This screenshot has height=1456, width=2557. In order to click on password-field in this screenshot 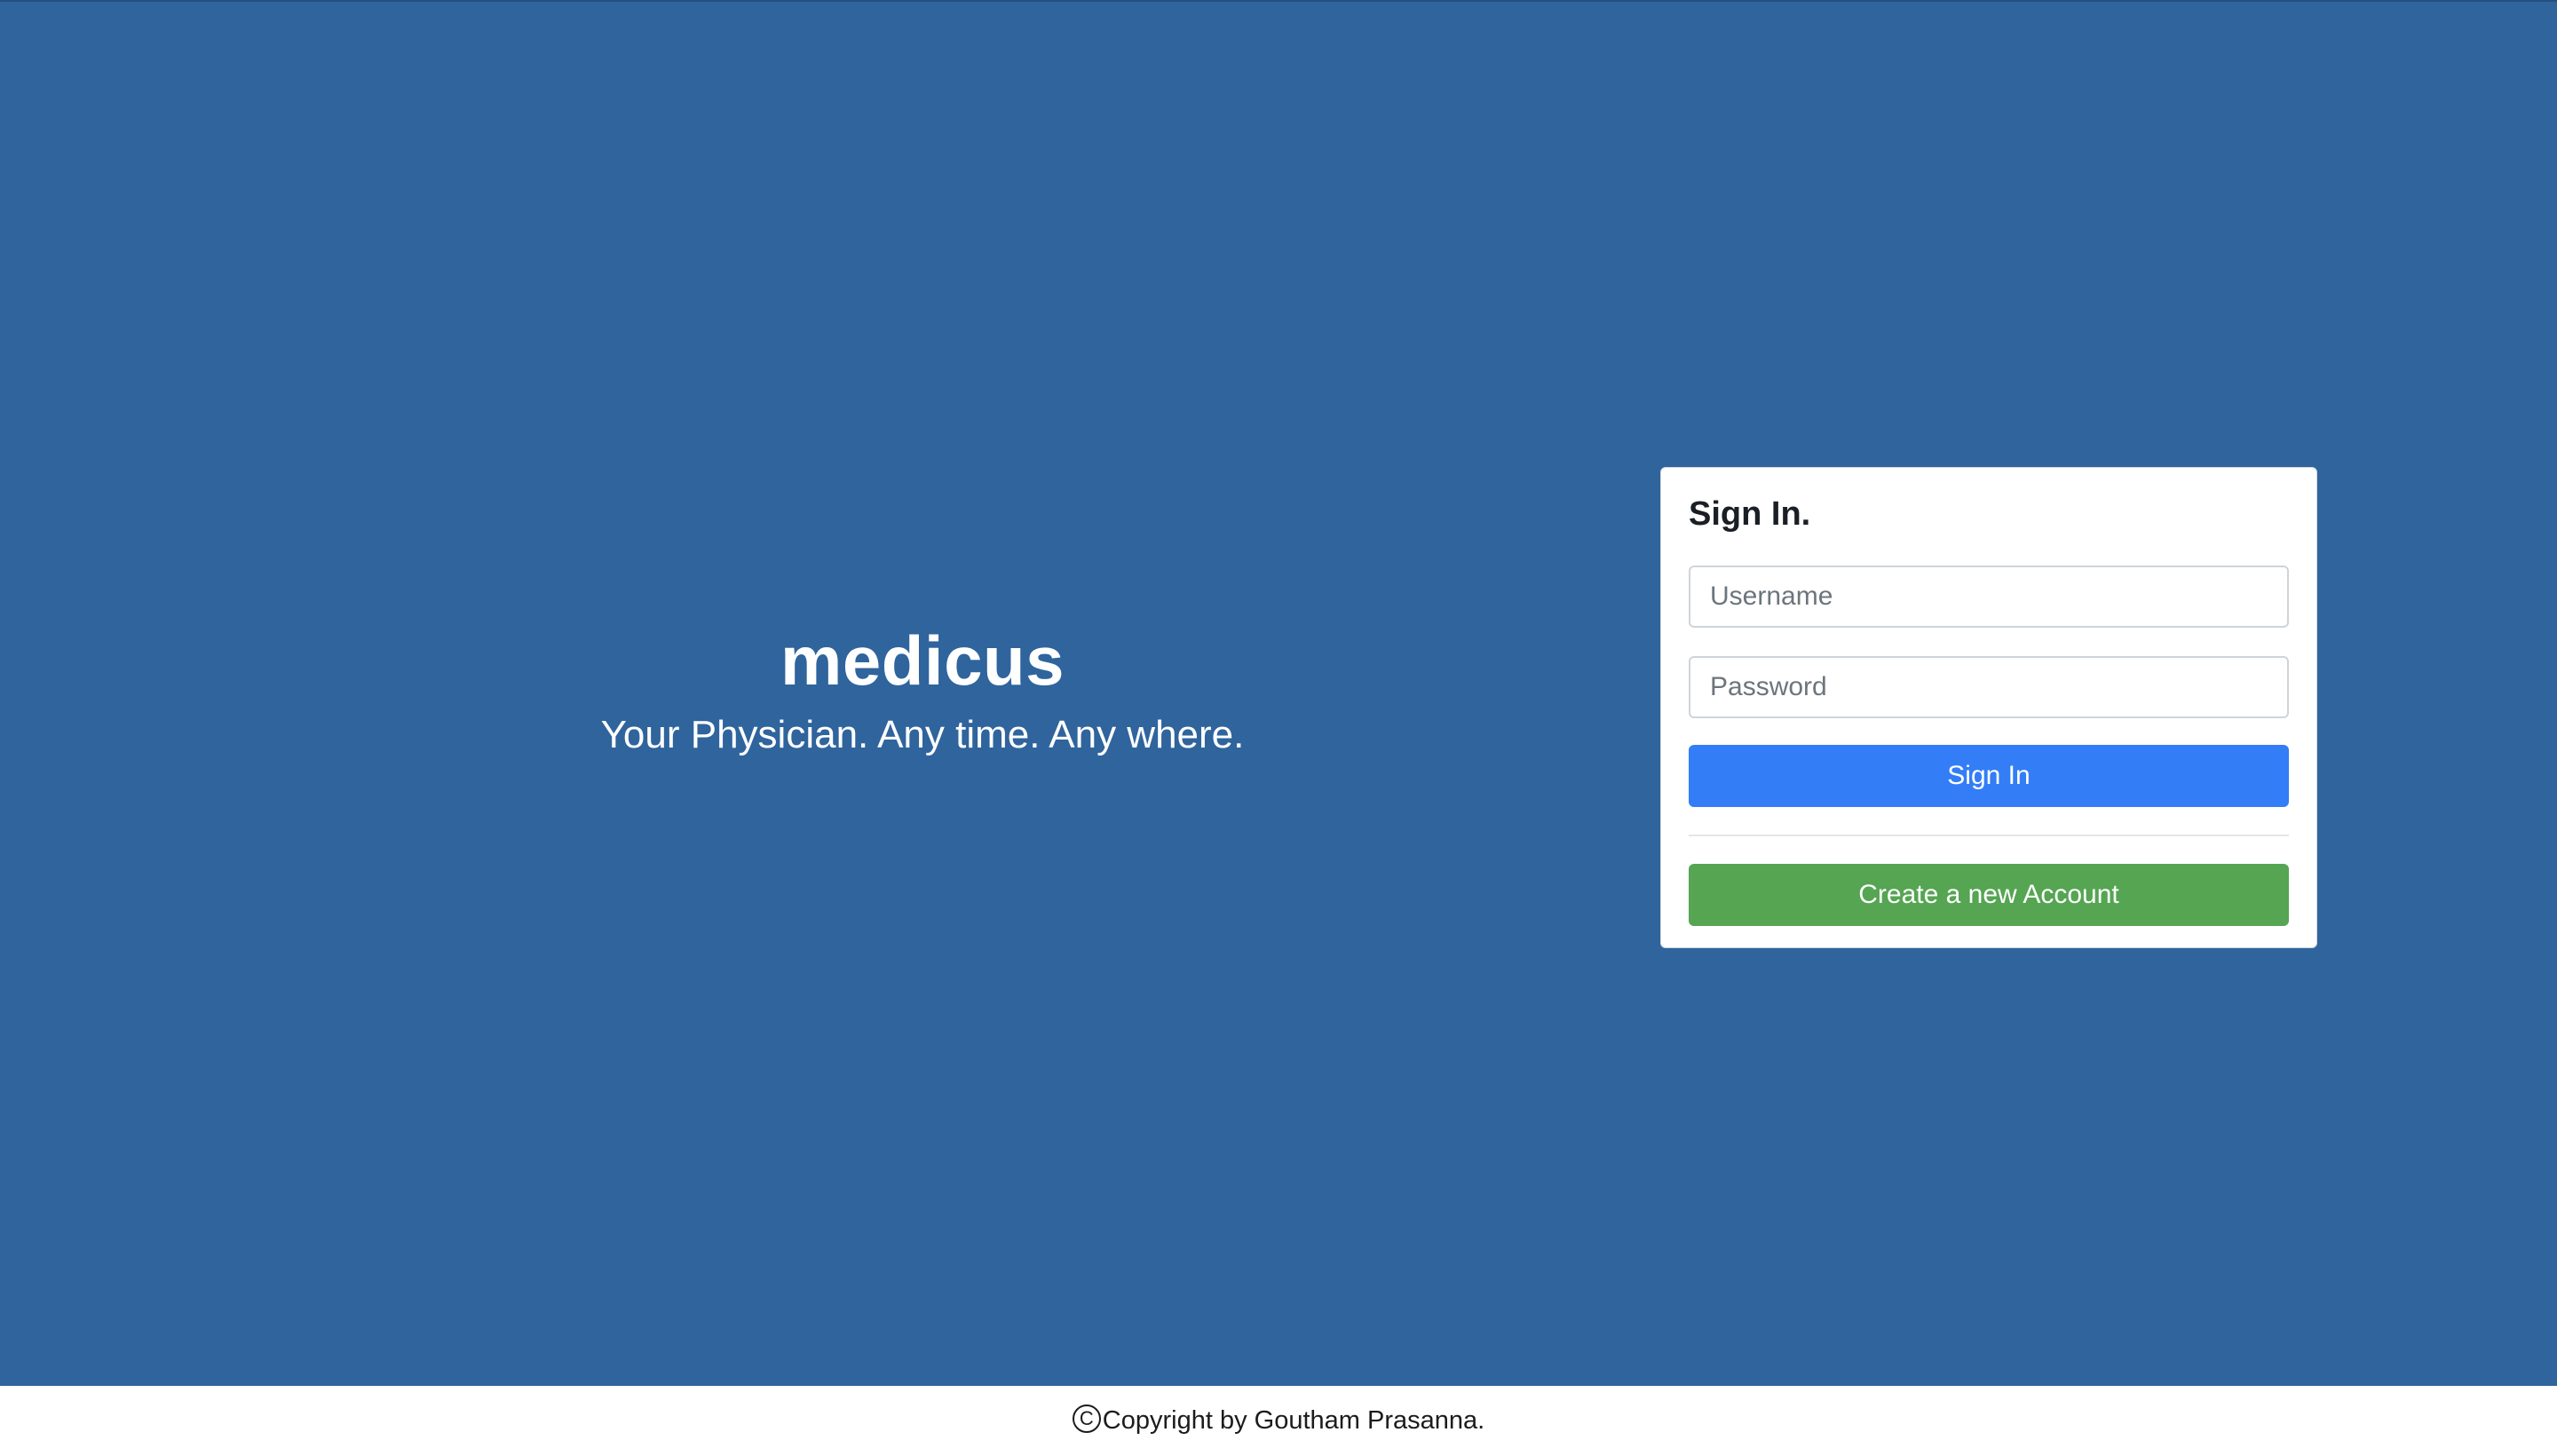, I will do `click(1989, 687)`.